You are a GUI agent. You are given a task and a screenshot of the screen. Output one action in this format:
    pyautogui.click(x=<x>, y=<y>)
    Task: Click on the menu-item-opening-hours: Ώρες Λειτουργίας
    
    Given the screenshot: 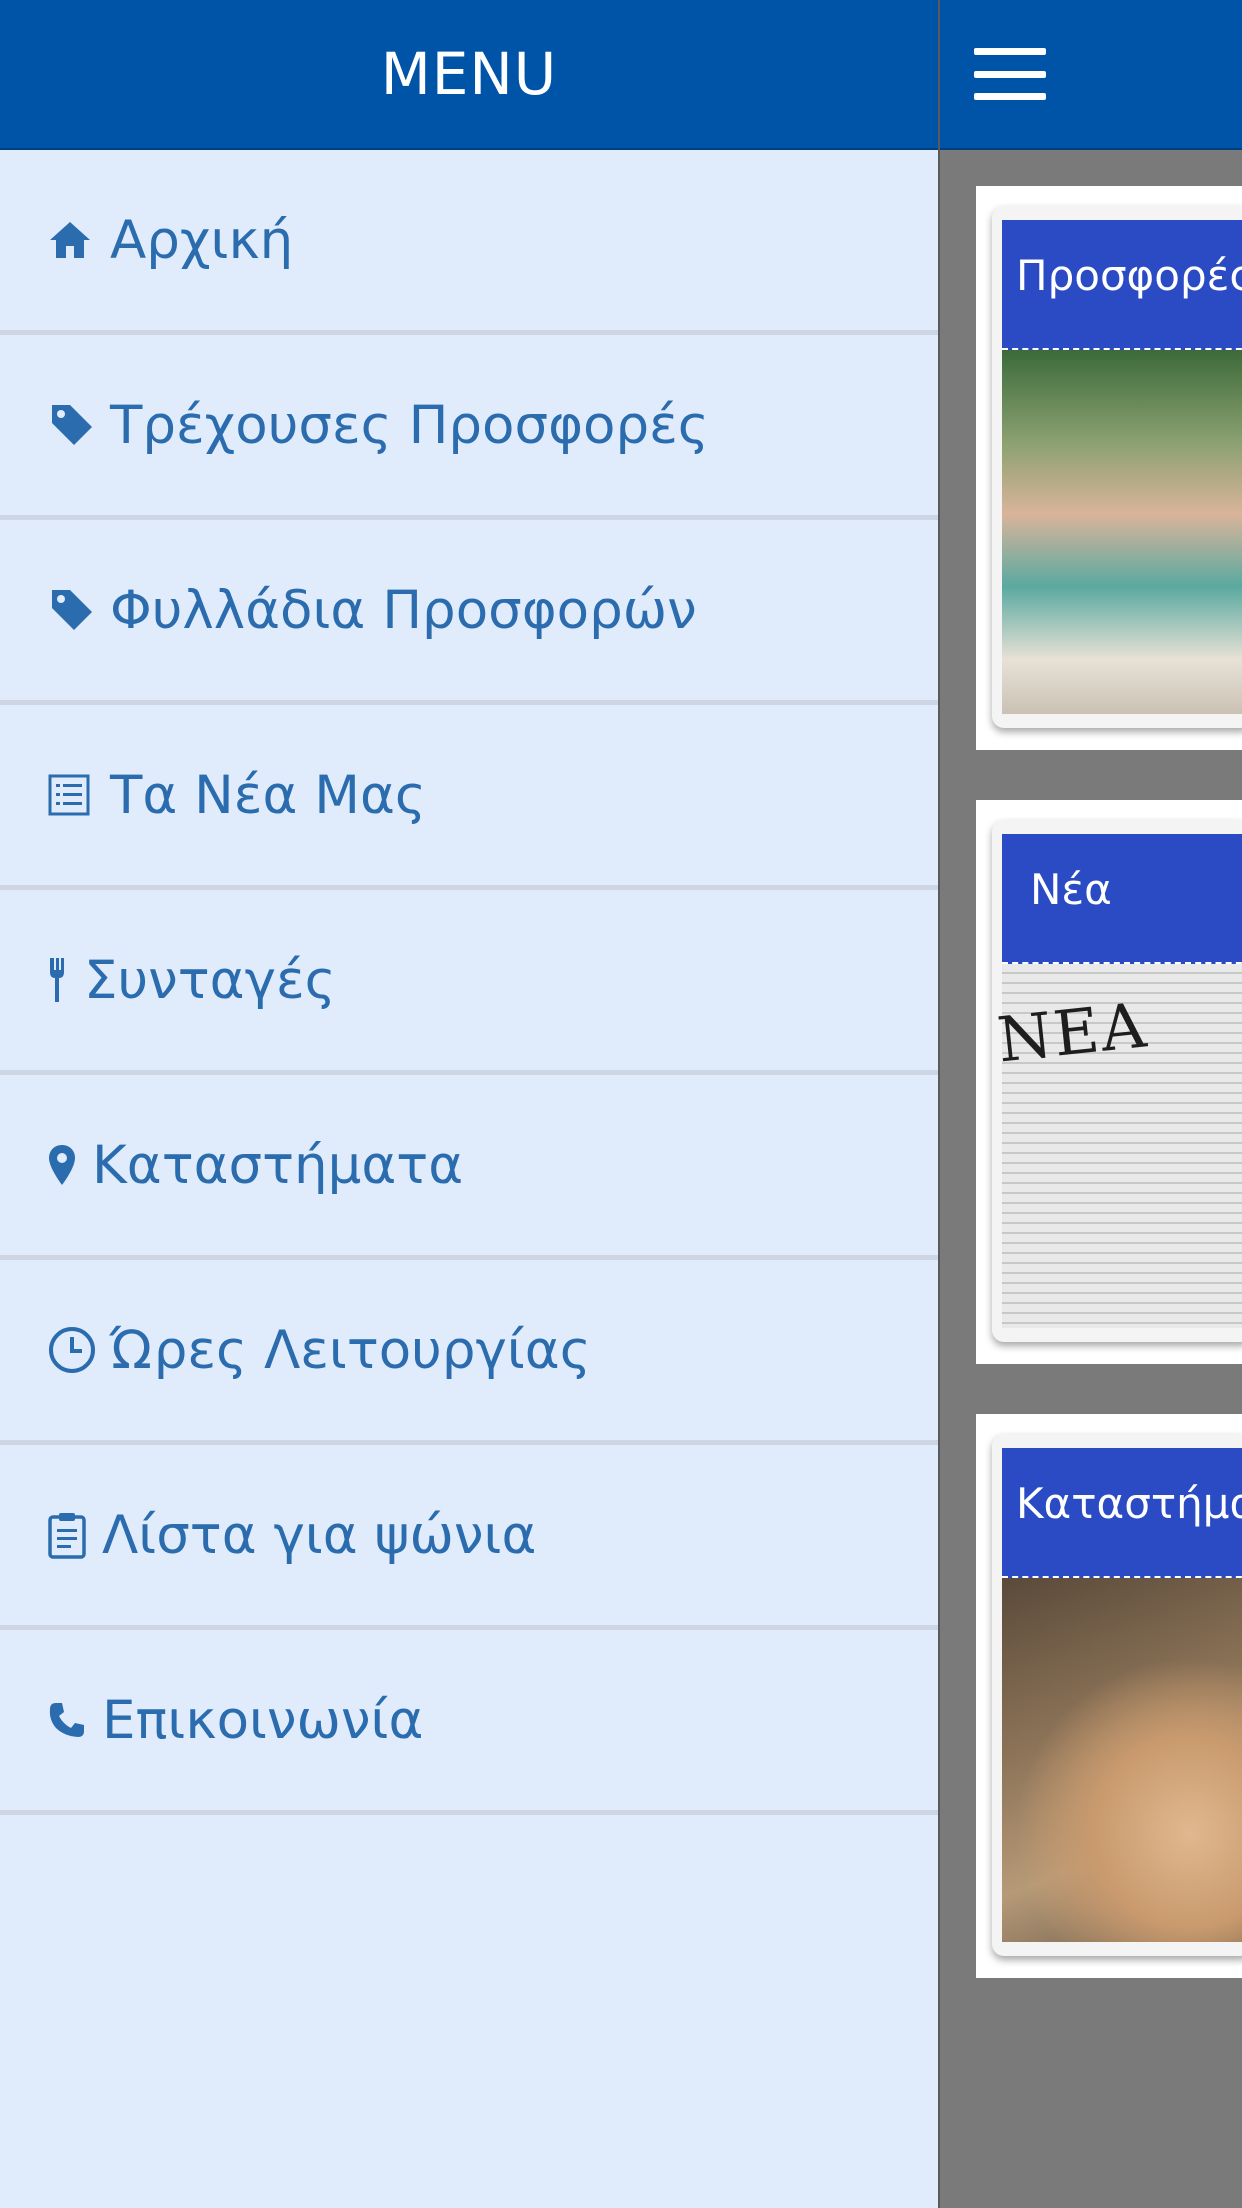 What is the action you would take?
    pyautogui.click(x=469, y=1352)
    